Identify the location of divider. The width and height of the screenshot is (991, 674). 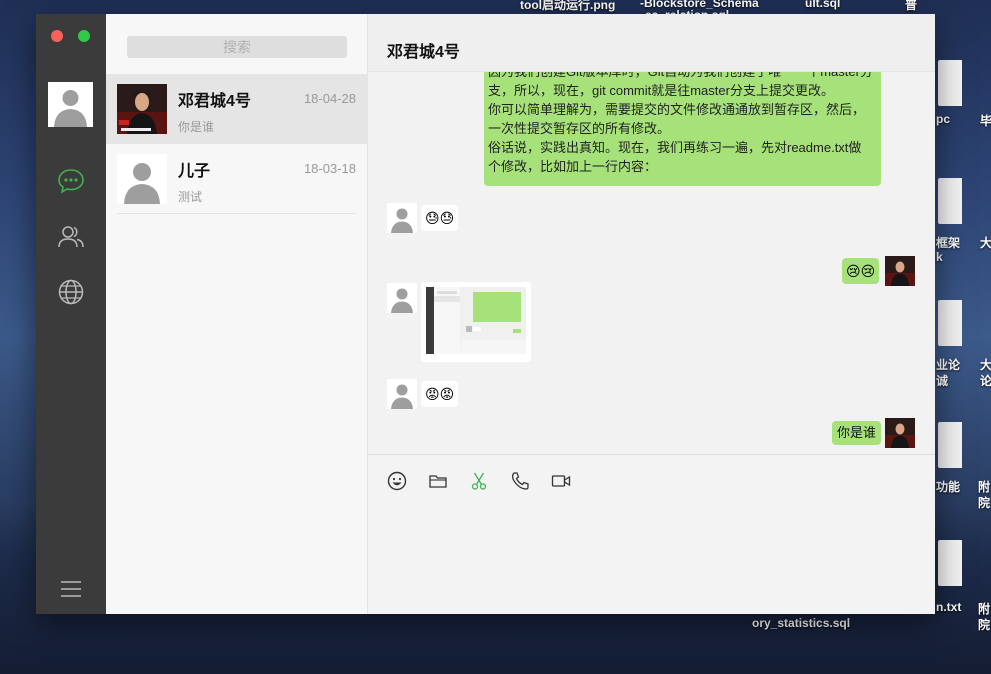
(236, 213).